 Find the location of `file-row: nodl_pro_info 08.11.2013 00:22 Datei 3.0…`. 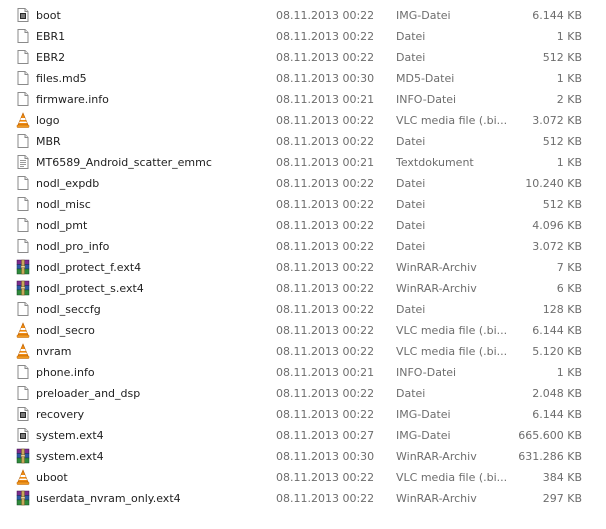

file-row: nodl_pro_info 08.11.2013 00:22 Datei 3.0… is located at coordinates (303, 246).